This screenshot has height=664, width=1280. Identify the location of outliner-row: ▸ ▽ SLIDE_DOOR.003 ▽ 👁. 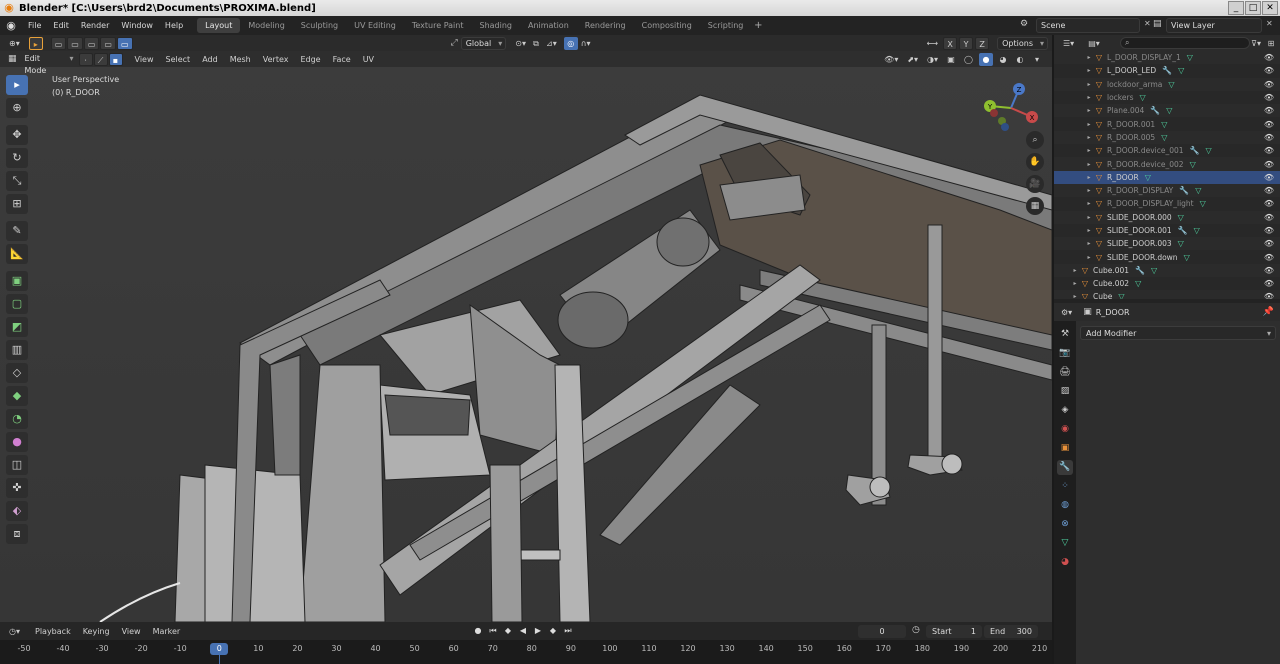
(1167, 244).